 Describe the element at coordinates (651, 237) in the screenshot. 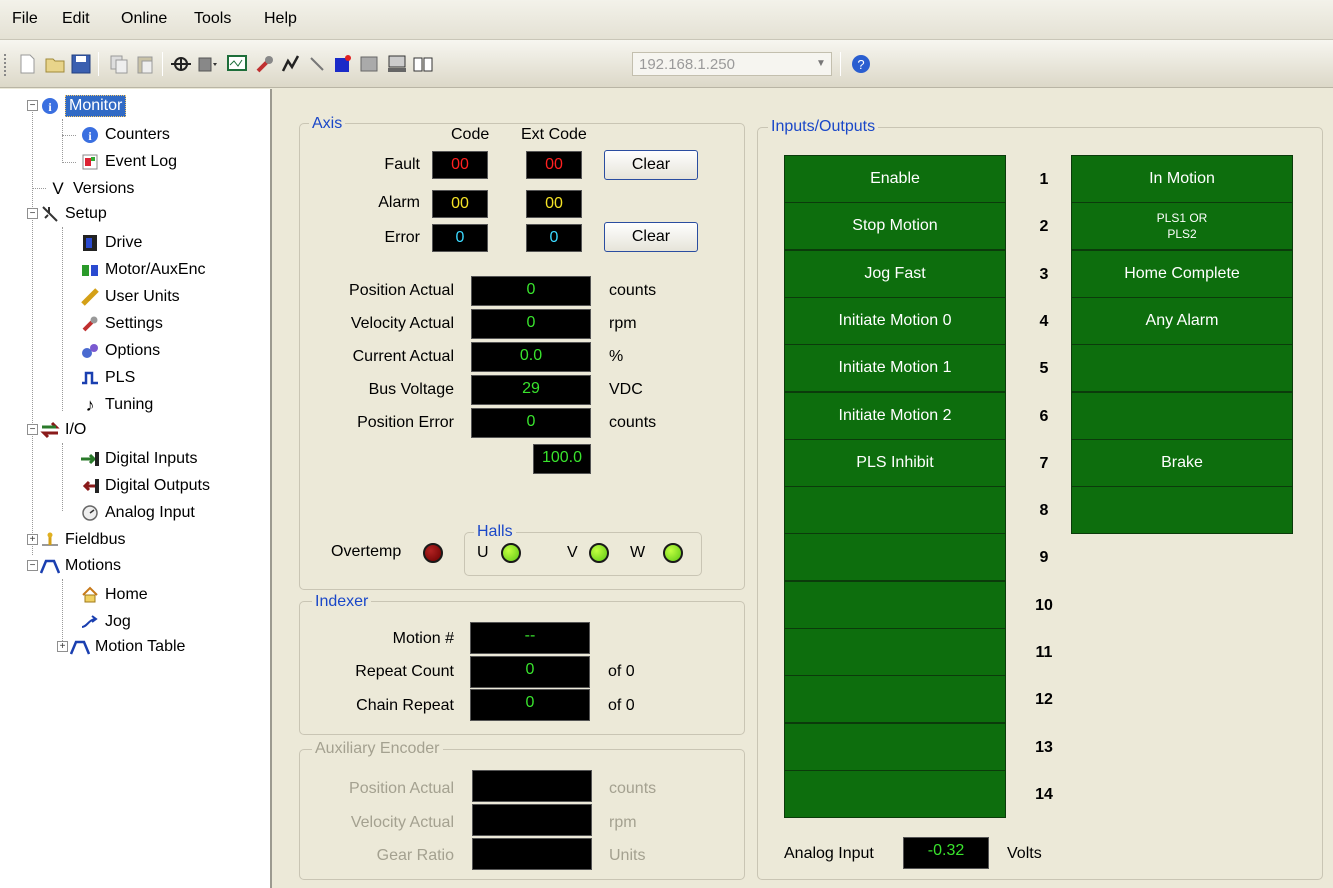

I see `clear-error-button: Clear` at that location.